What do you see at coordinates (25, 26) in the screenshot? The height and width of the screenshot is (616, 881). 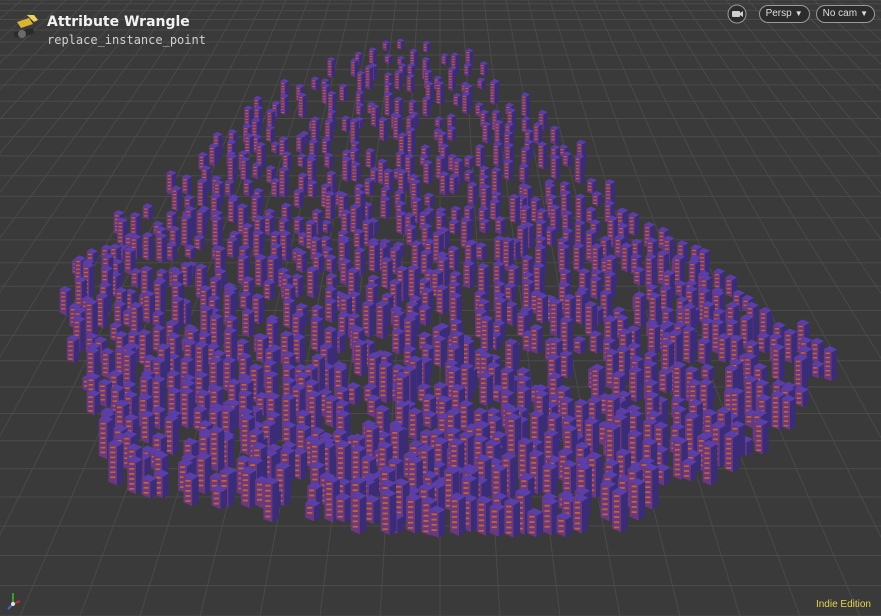 I see `wrangle-node-icon` at bounding box center [25, 26].